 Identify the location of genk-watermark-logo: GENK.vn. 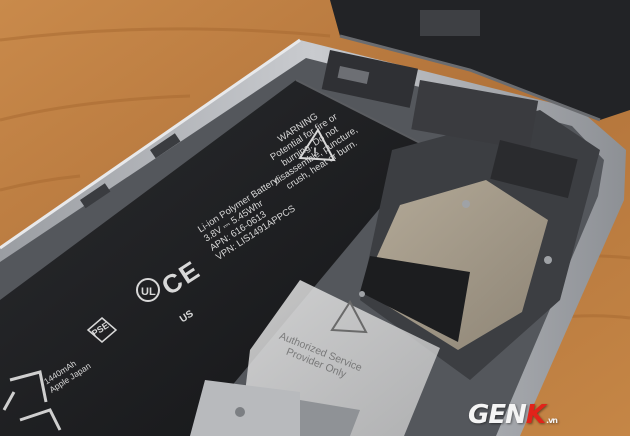
(513, 415).